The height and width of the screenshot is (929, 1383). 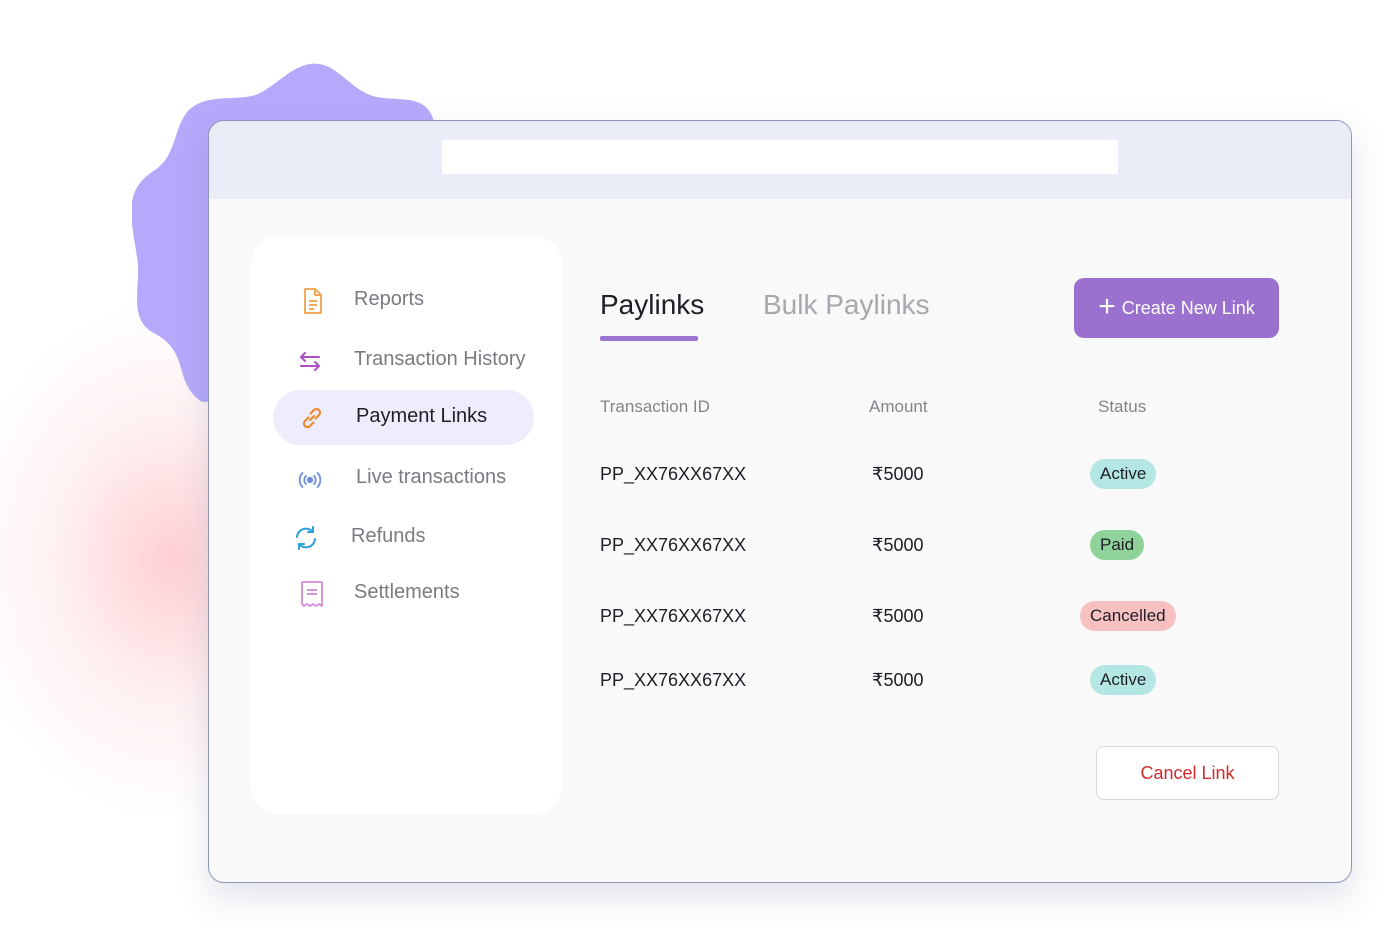 I want to click on column-header-amount: Amount, so click(x=898, y=406).